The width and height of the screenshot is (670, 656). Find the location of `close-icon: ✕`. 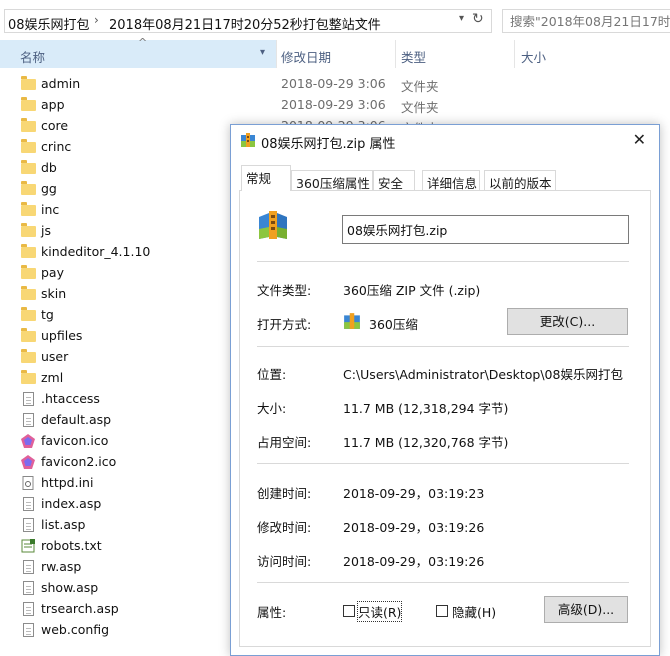

close-icon: ✕ is located at coordinates (639, 139).